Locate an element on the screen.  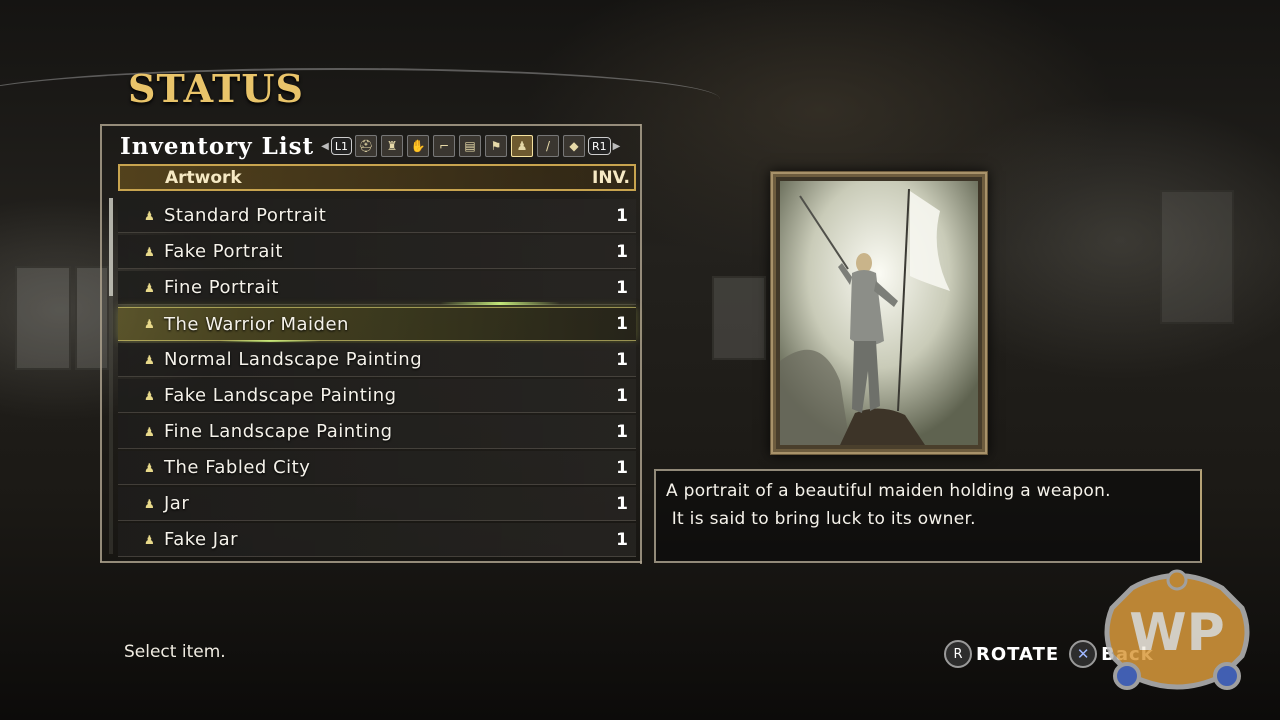
right-arrow-icon: ▶ is located at coordinates (617, 146).